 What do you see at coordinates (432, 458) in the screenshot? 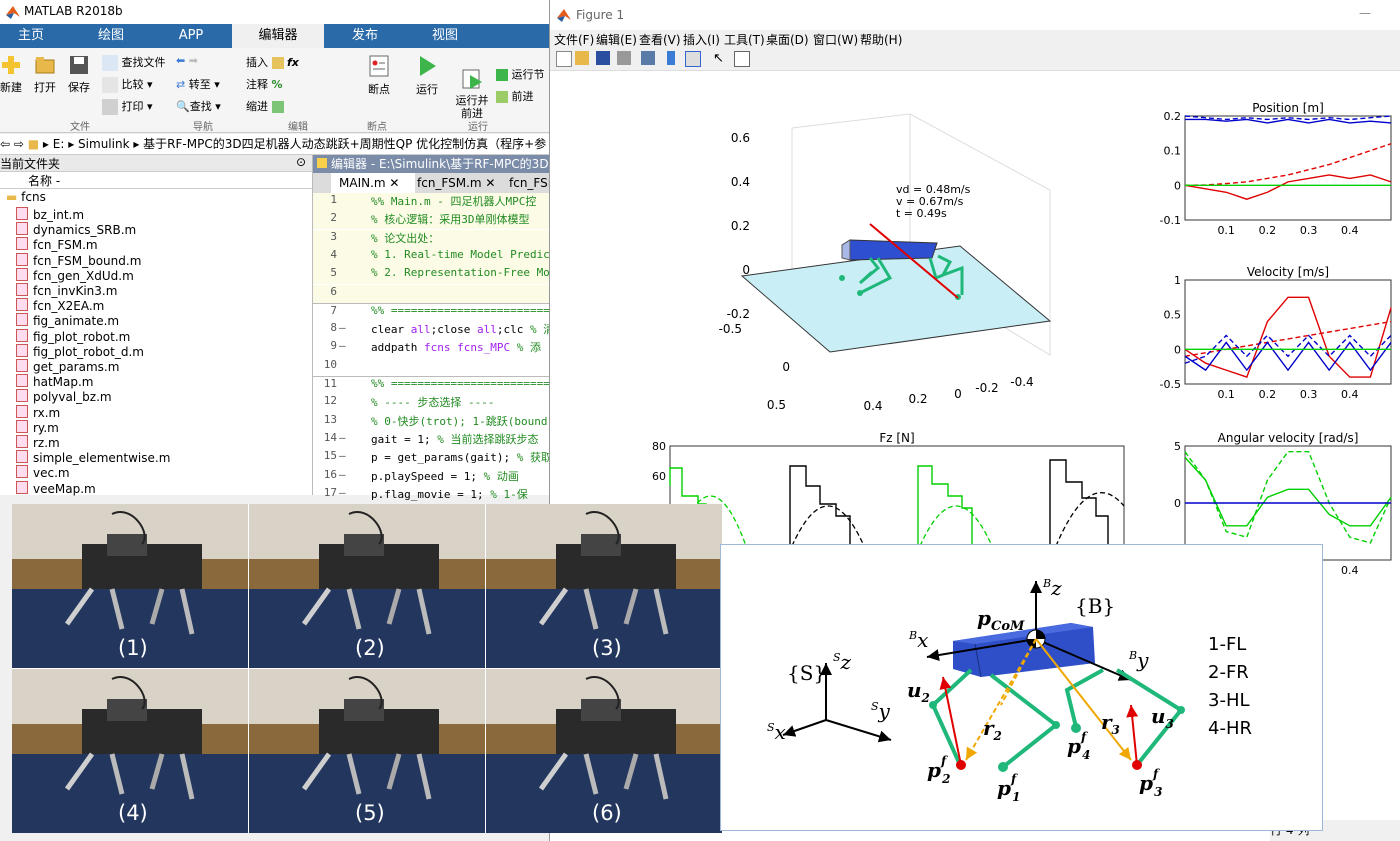
I see `code-line: 15— p = get_params(gait); % 获取` at bounding box center [432, 458].